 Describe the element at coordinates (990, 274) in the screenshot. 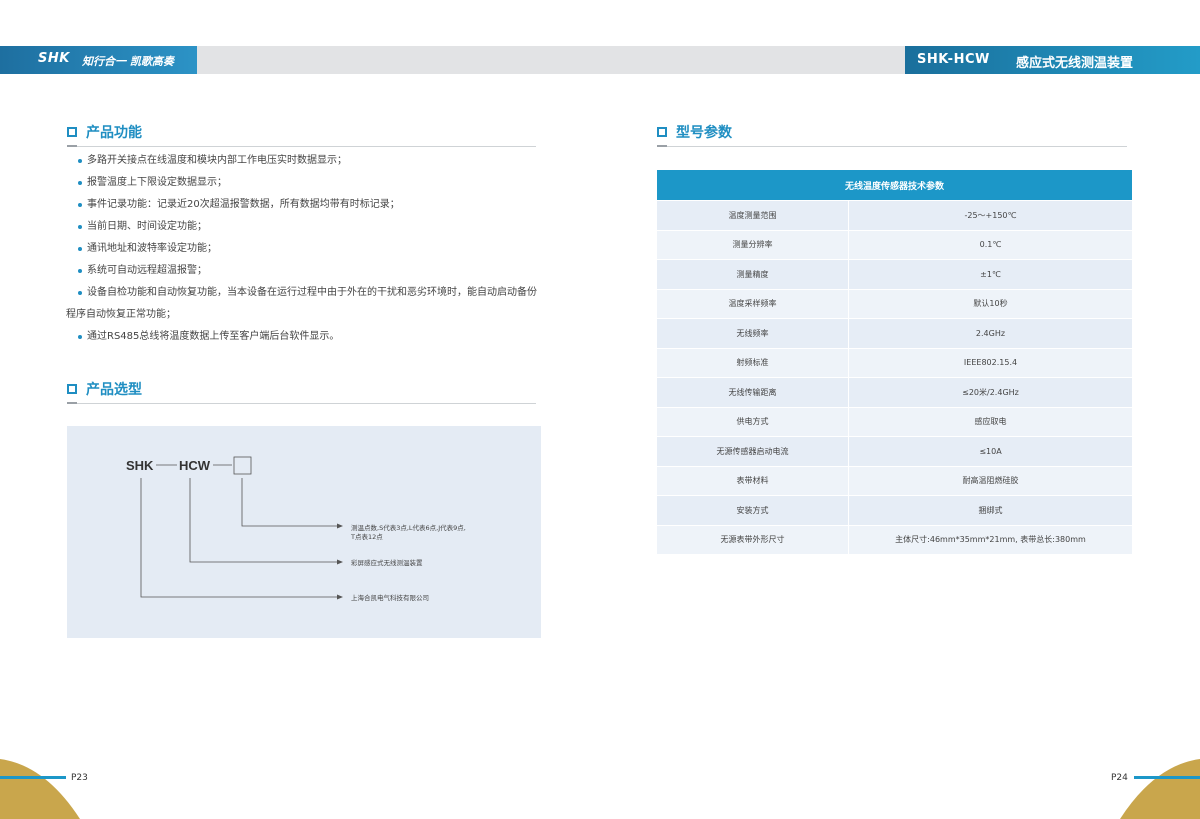

I see `param-value: ±1℃` at that location.